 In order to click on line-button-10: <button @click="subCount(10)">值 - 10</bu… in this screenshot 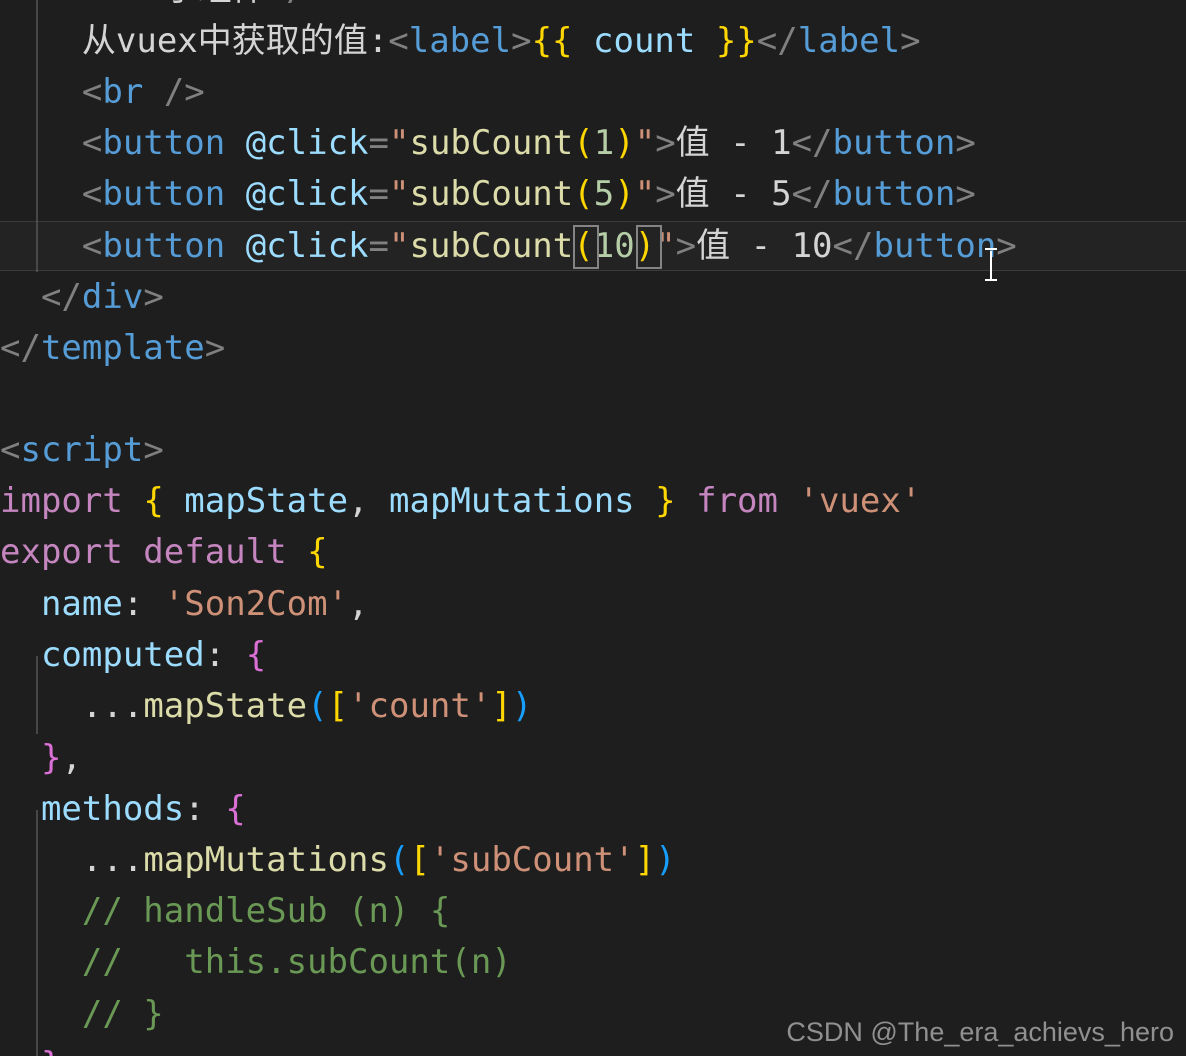, I will do `click(593, 246)`.